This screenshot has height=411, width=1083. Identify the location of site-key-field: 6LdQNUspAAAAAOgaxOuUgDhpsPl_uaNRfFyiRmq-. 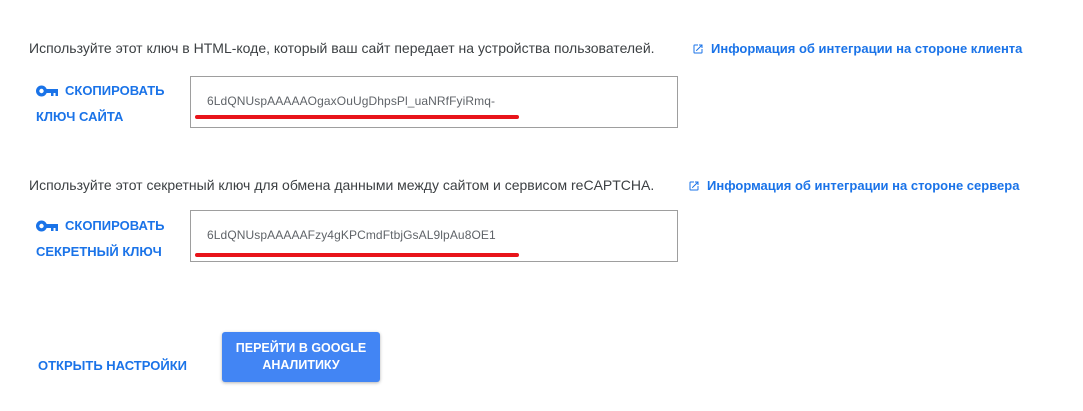
(434, 102).